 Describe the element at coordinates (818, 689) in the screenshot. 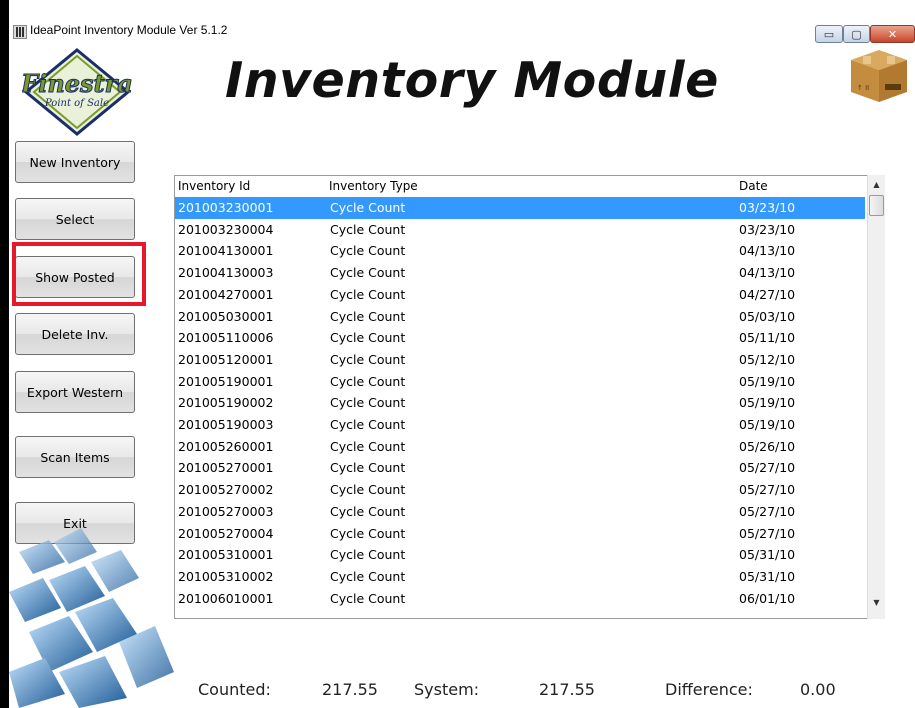

I see `difference-value: 0.00` at that location.